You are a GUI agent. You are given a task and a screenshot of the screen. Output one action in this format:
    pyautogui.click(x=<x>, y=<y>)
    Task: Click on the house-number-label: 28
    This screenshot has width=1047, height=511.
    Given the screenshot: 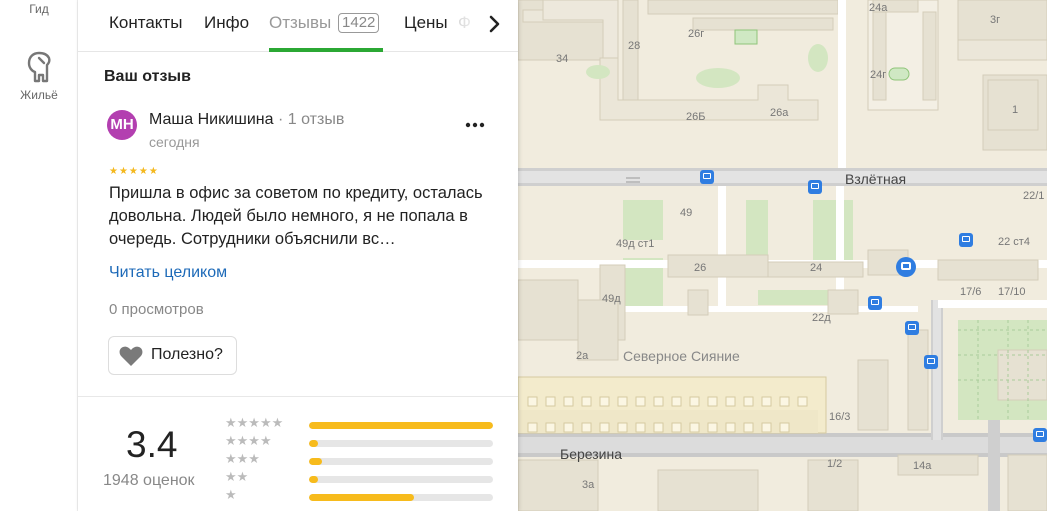 What is the action you would take?
    pyautogui.click(x=634, y=46)
    